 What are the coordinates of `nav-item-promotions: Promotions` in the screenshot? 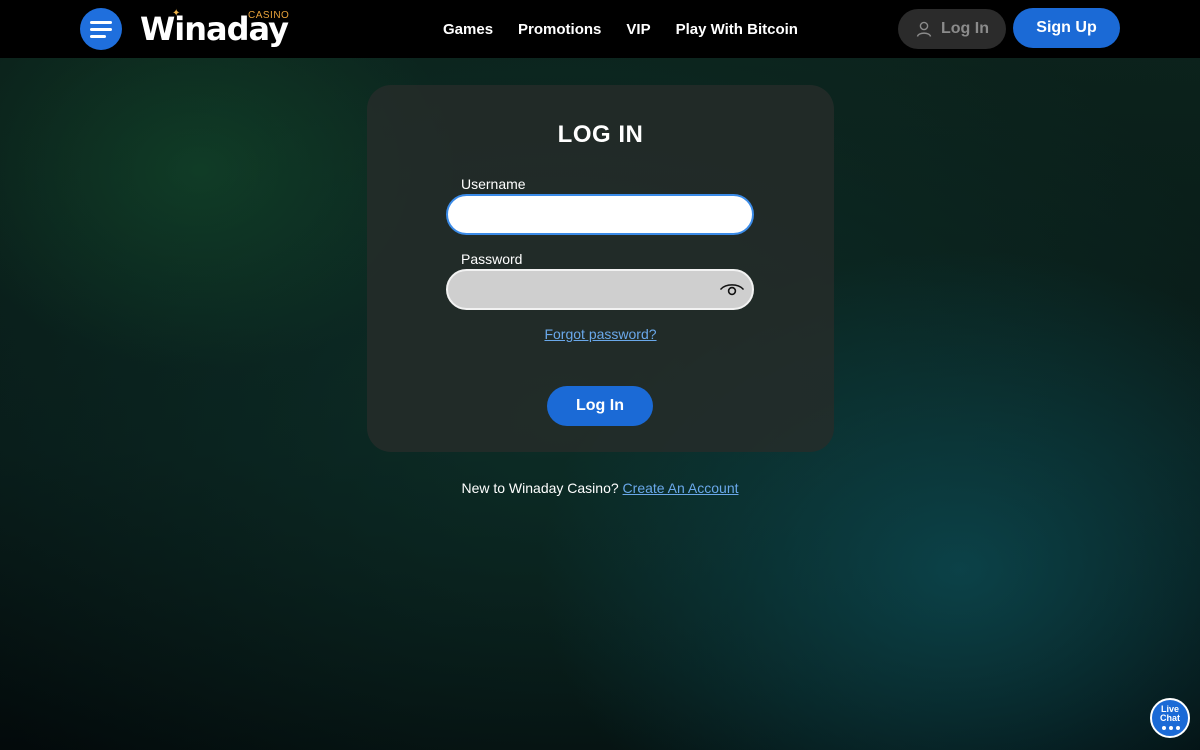 It's located at (559, 29).